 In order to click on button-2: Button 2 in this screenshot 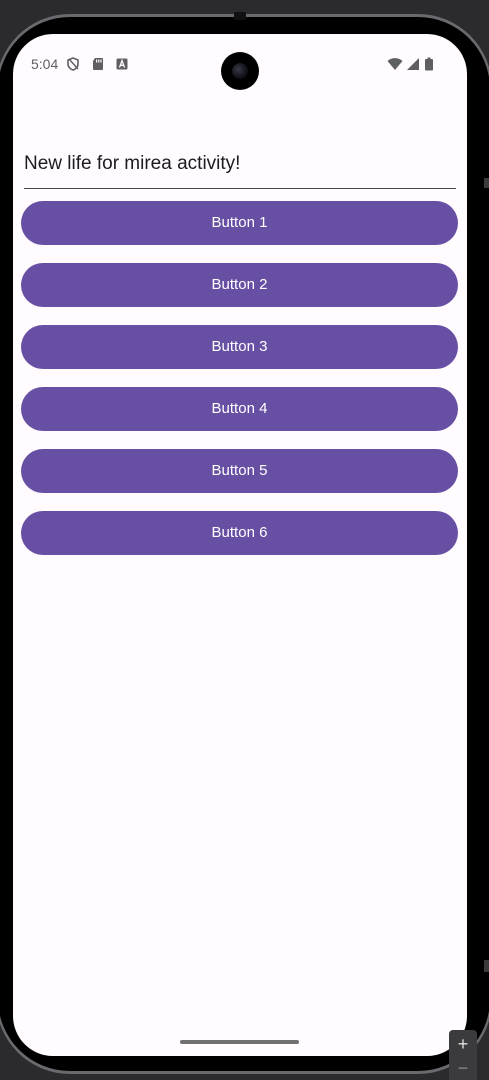, I will do `click(239, 285)`.